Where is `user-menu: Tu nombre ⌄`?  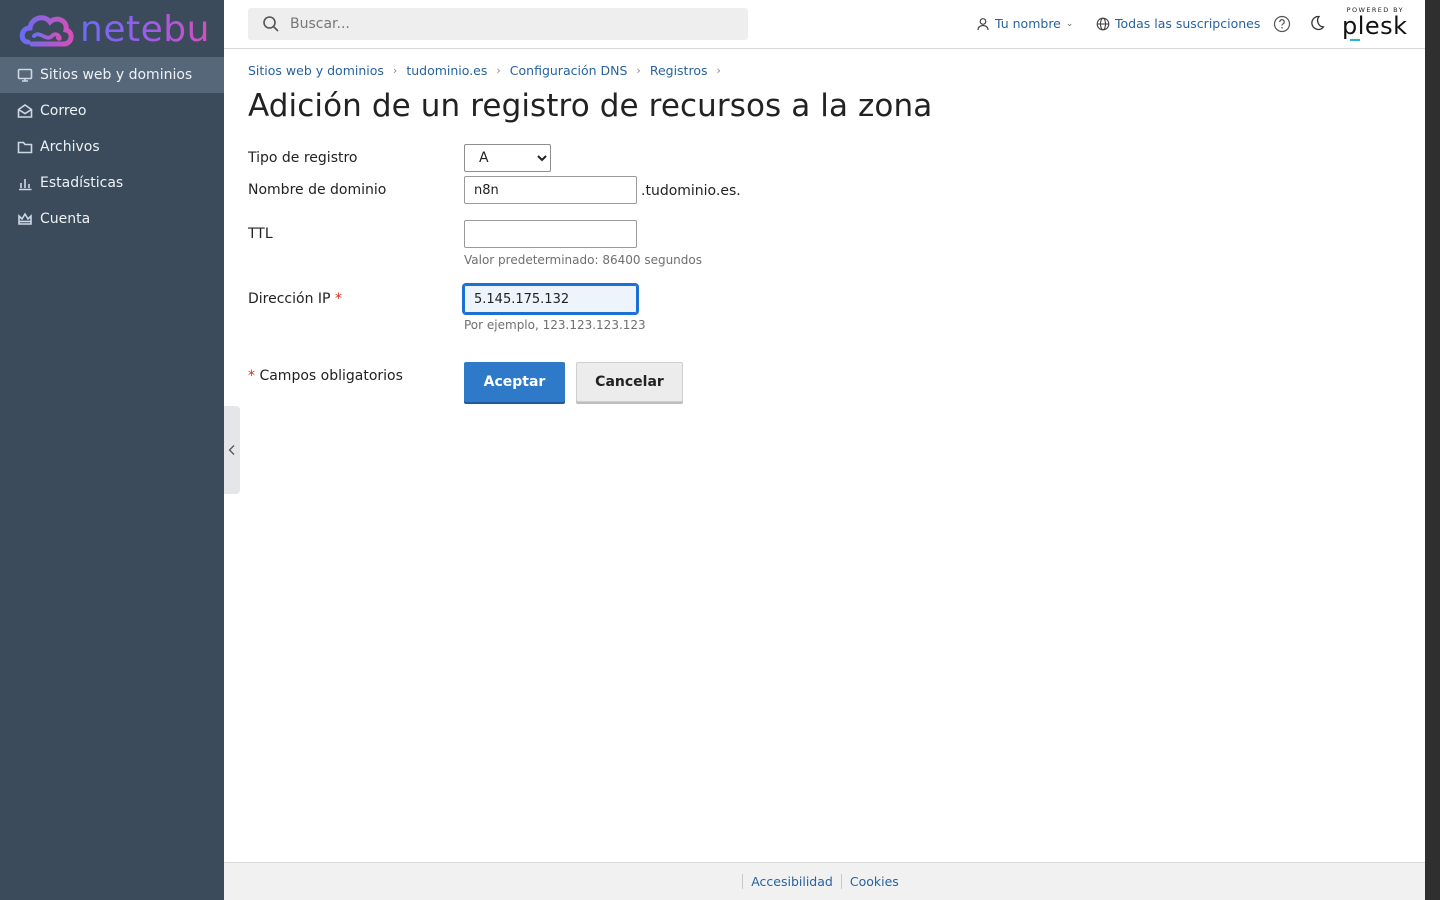 user-menu: Tu nombre ⌄ is located at coordinates (1024, 23).